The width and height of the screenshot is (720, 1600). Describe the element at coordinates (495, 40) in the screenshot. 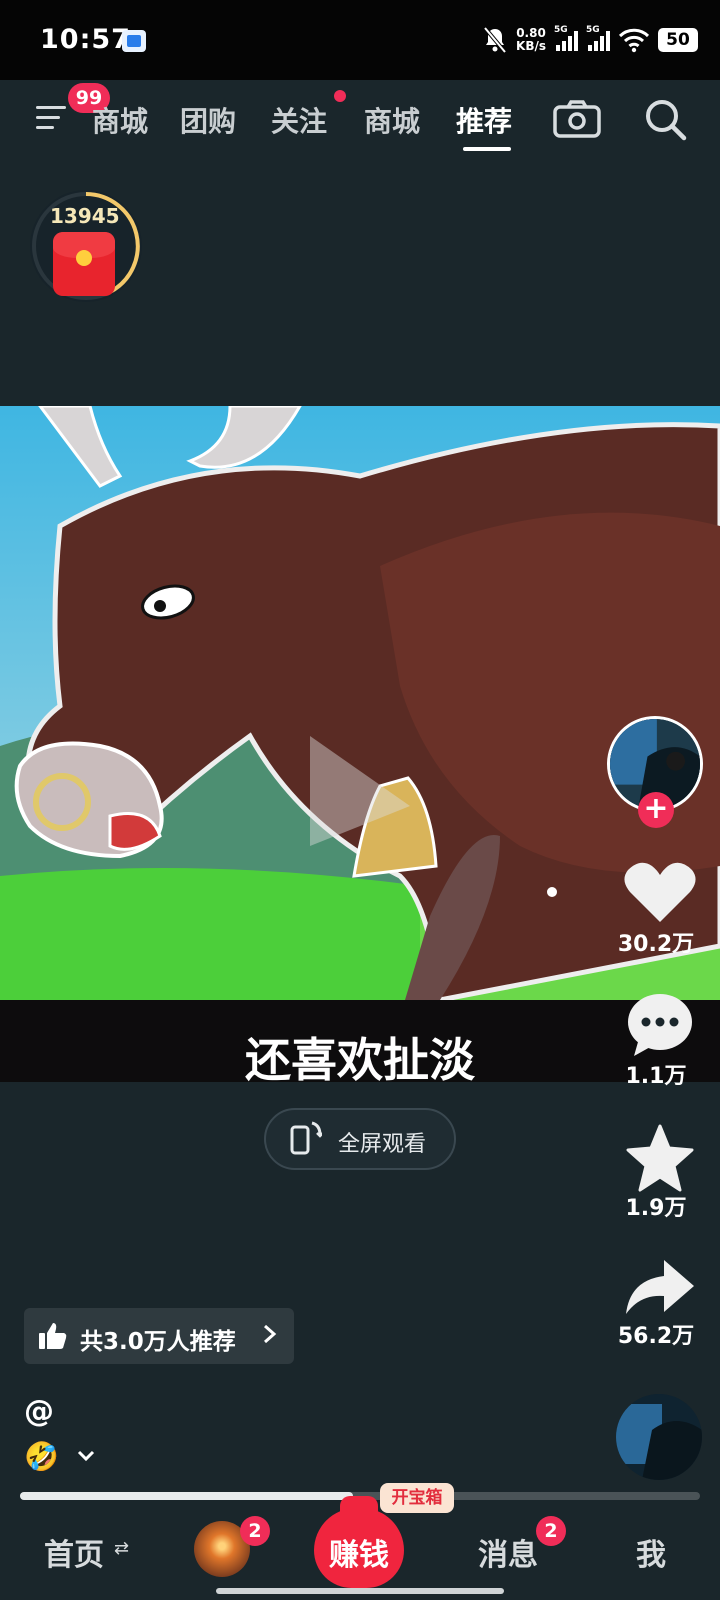

I see `mute-bell-icon` at that location.